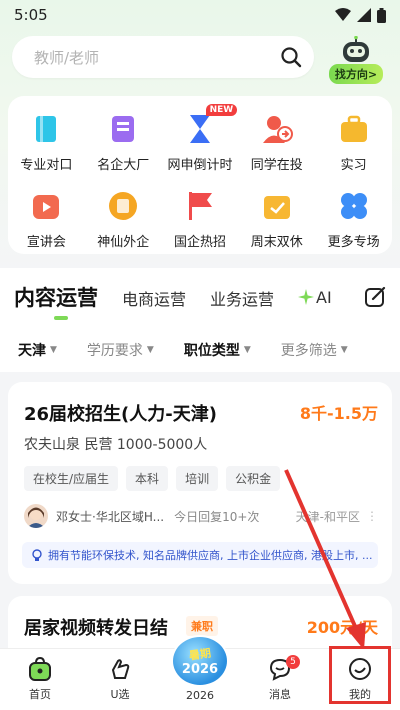 The width and height of the screenshot is (400, 710). What do you see at coordinates (40, 668) in the screenshot?
I see `home-bag-icon` at bounding box center [40, 668].